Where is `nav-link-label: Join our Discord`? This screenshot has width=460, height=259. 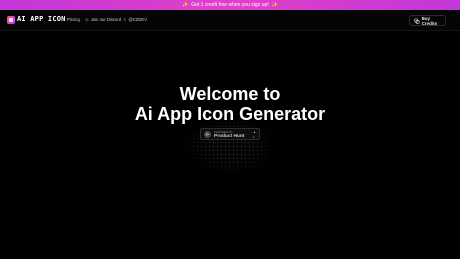
nav-link-label: Join our Discord is located at coordinates (106, 19).